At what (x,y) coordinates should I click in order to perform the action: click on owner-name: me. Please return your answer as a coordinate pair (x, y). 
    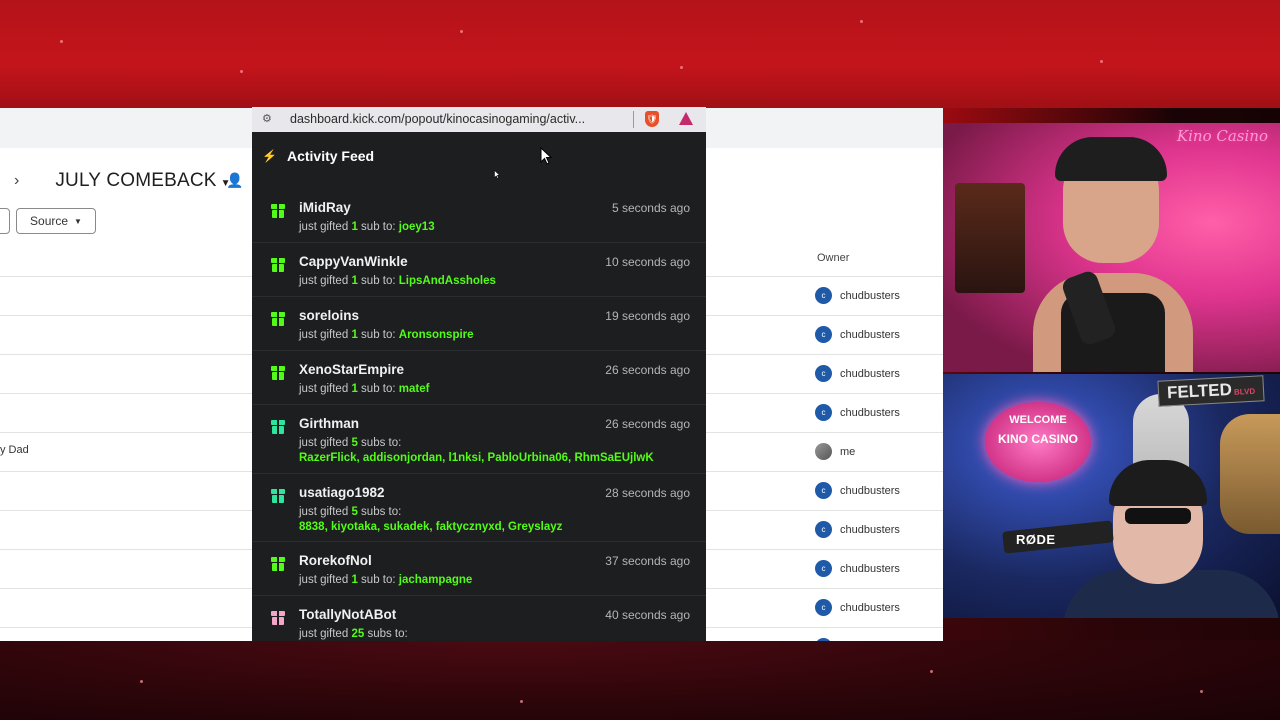
    Looking at the image, I should click on (848, 451).